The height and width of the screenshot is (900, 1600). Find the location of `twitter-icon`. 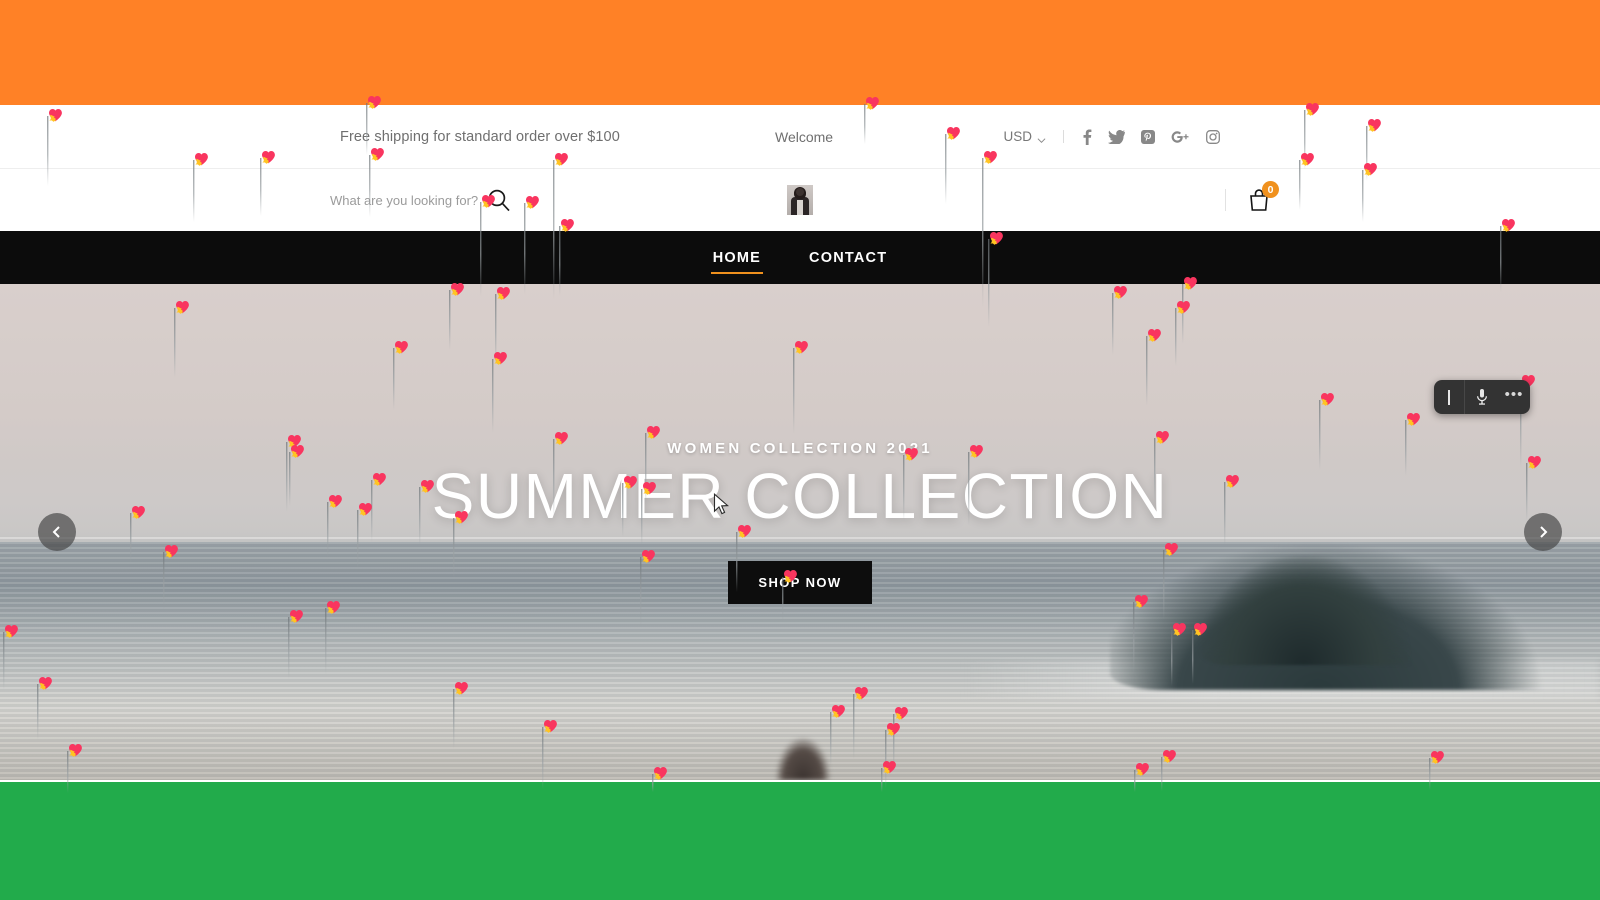

twitter-icon is located at coordinates (1116, 136).